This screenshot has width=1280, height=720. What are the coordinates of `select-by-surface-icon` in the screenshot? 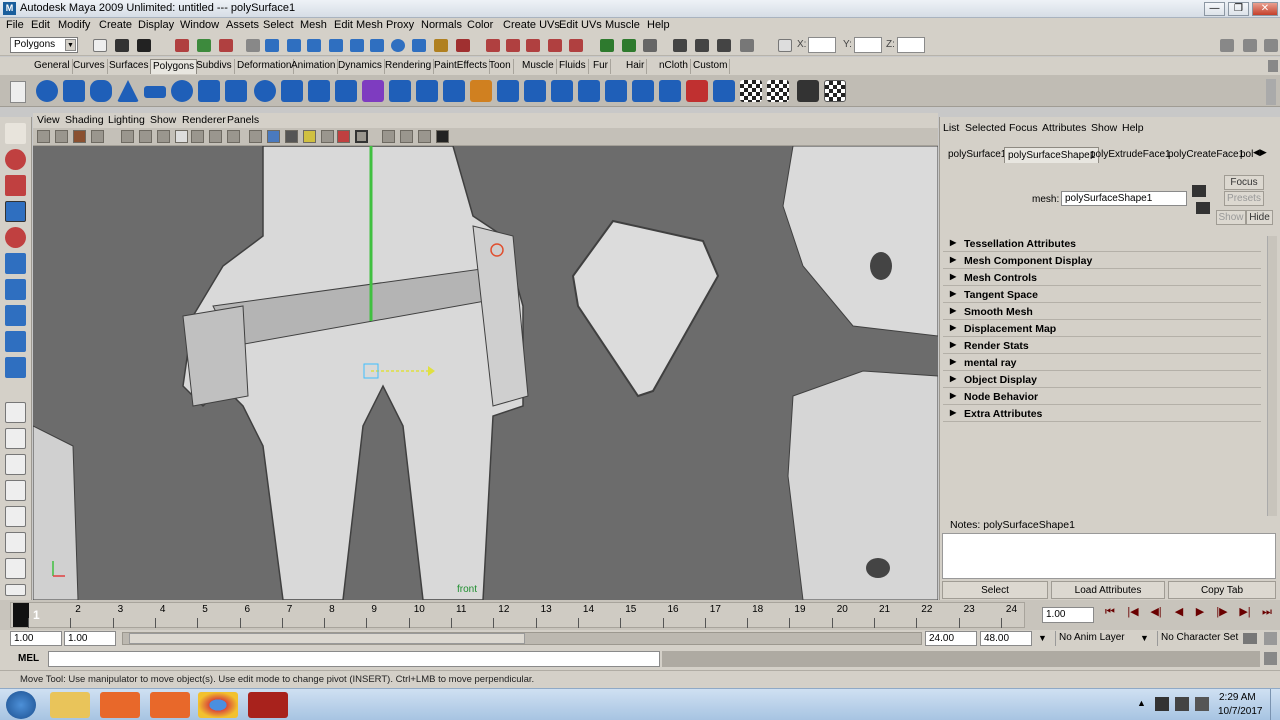 It's located at (336, 45).